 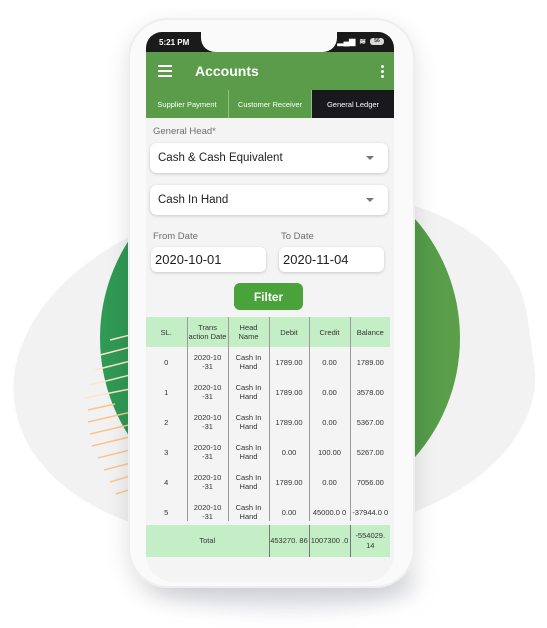 What do you see at coordinates (370, 482) in the screenshot?
I see `cell-balance: 7056.00` at bounding box center [370, 482].